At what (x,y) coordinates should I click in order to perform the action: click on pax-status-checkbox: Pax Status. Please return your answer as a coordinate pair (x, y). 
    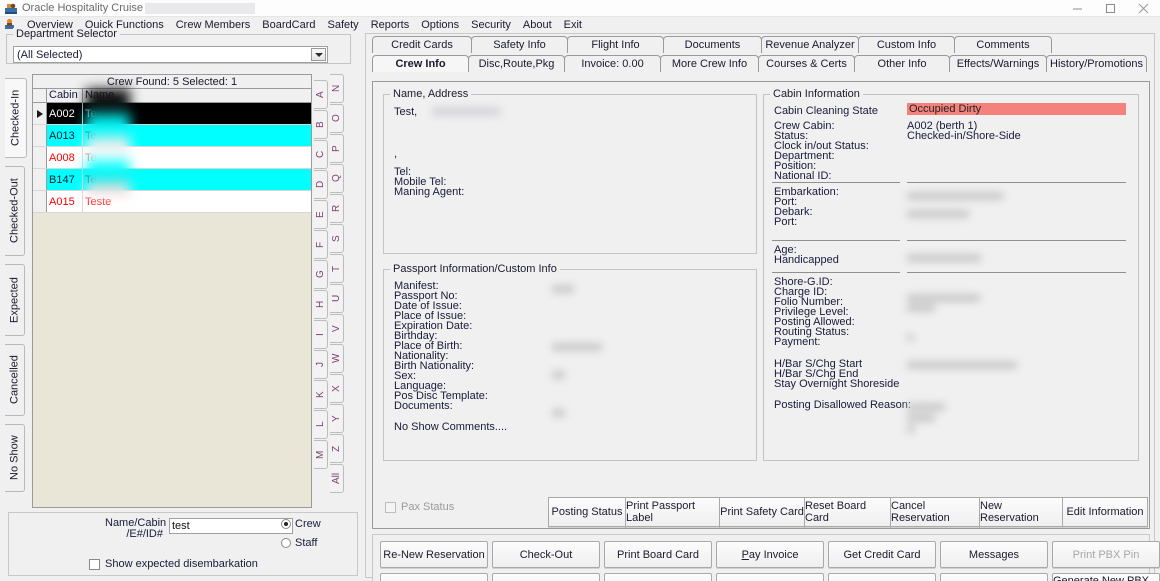
    Looking at the image, I should click on (419, 507).